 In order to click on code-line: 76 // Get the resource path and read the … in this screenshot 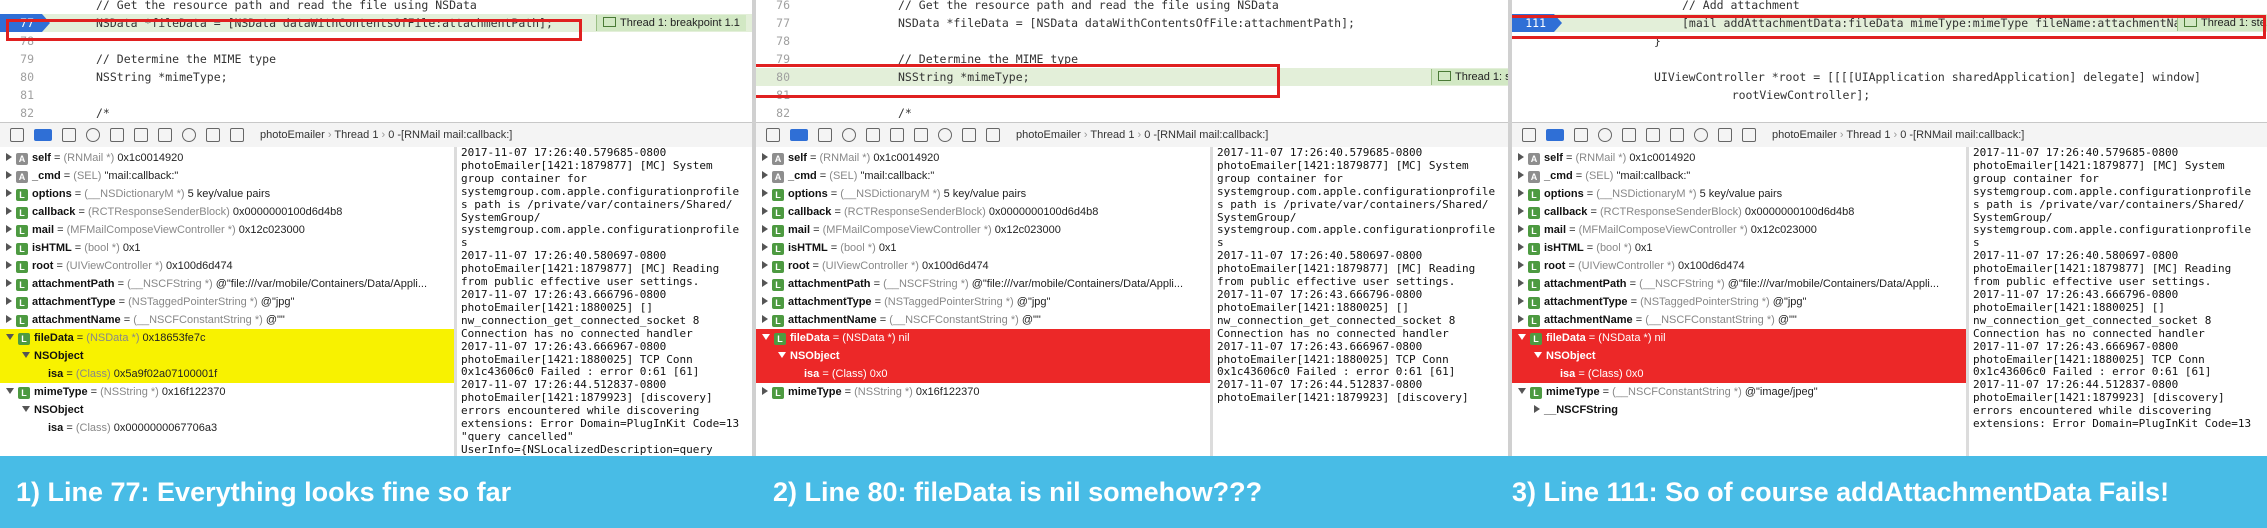, I will do `click(1132, 7)`.